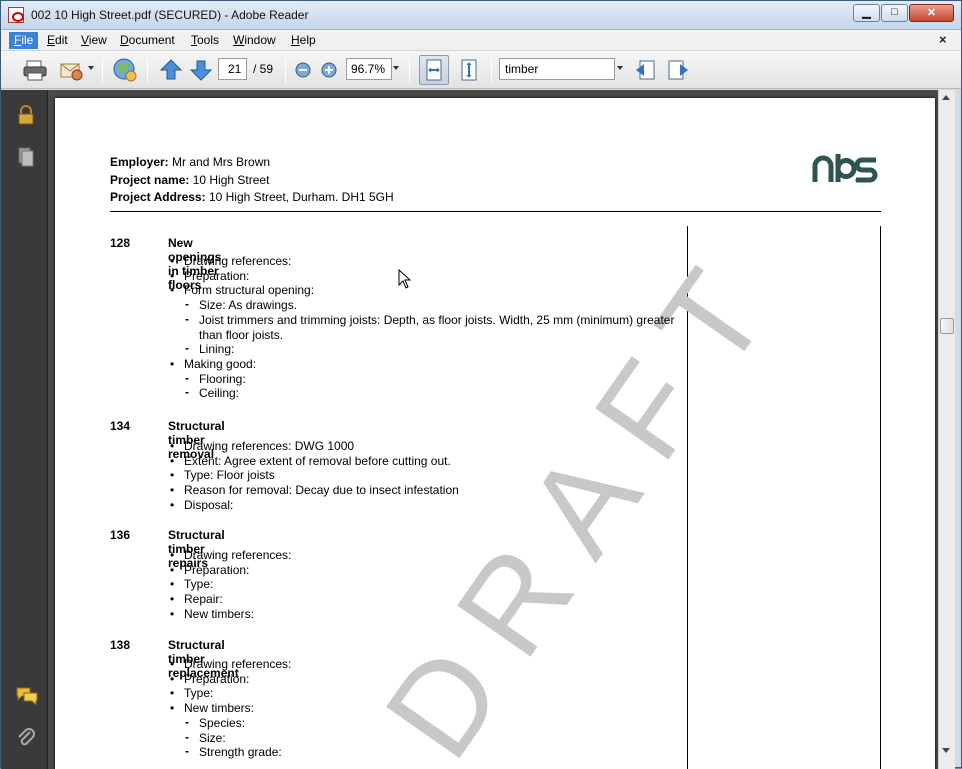 The height and width of the screenshot is (769, 962). I want to click on page-number-input: 21, so click(232, 69).